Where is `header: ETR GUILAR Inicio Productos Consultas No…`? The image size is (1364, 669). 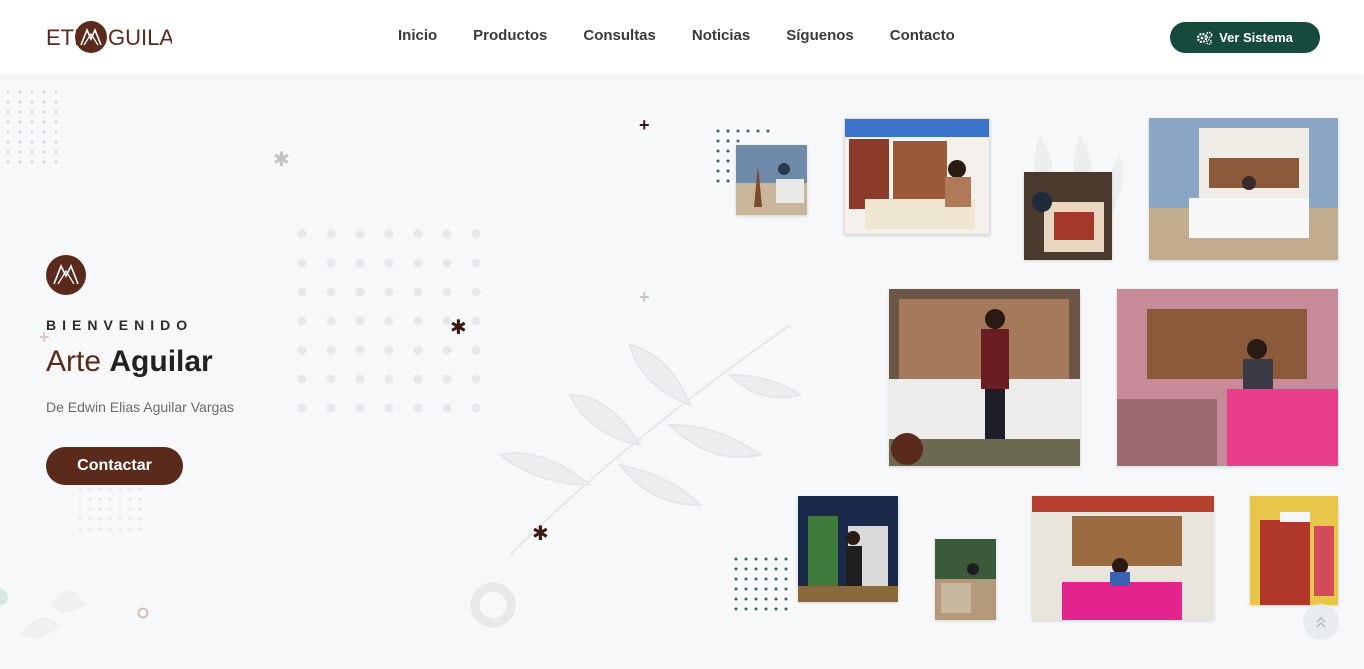
header: ETR GUILAR Inicio Productos Consultas No… is located at coordinates (682, 37).